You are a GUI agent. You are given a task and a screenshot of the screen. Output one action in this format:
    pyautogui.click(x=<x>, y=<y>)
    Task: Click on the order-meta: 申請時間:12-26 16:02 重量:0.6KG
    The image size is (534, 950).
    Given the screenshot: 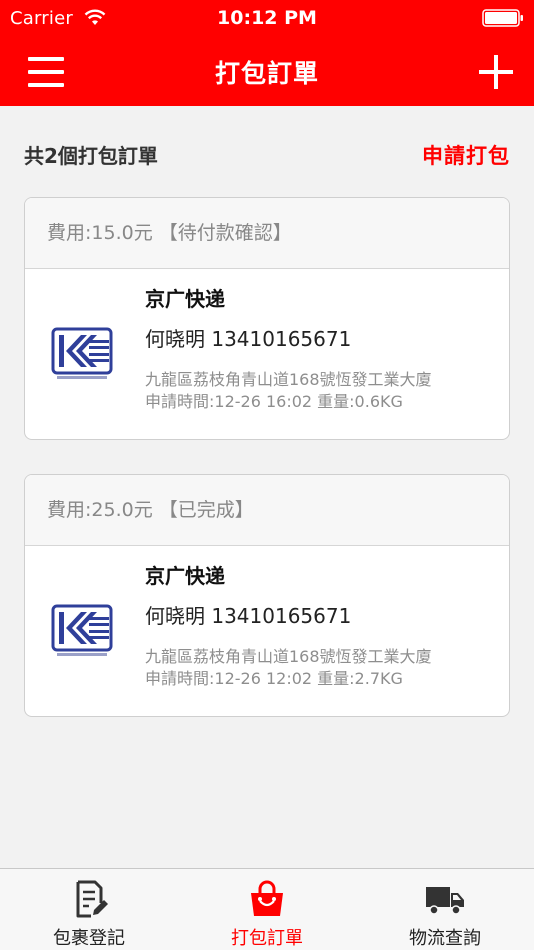 What is the action you would take?
    pyautogui.click(x=274, y=401)
    